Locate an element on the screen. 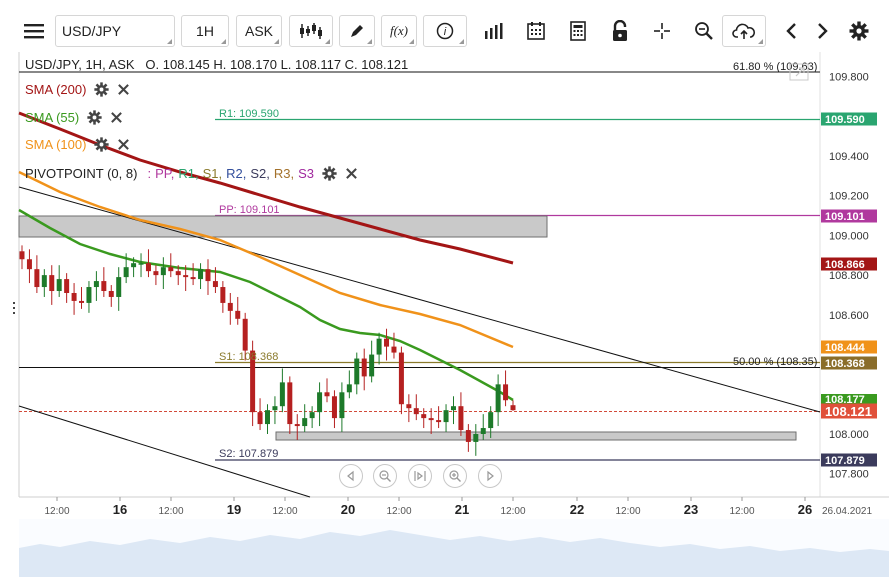 This screenshot has width=889, height=577. zoom-in-icon is located at coordinates (455, 476).